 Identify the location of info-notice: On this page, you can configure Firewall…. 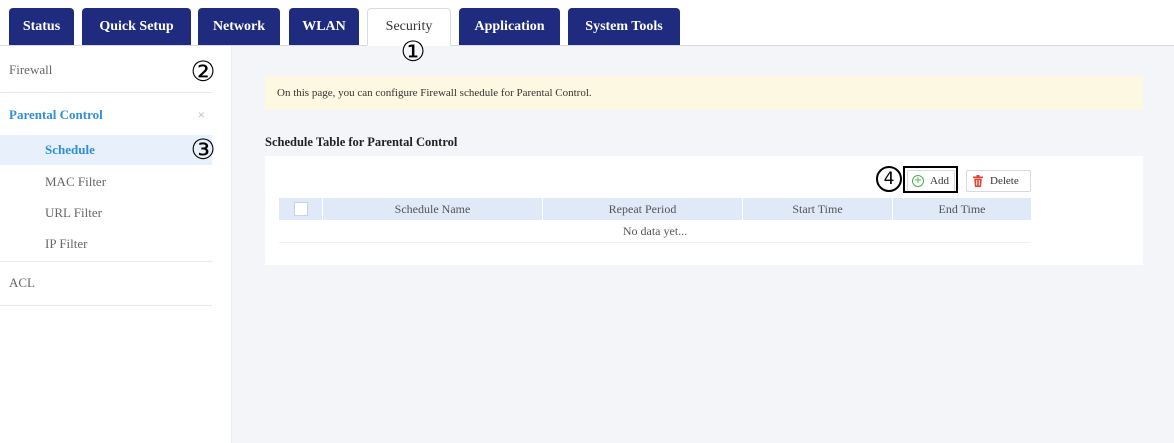
(704, 93).